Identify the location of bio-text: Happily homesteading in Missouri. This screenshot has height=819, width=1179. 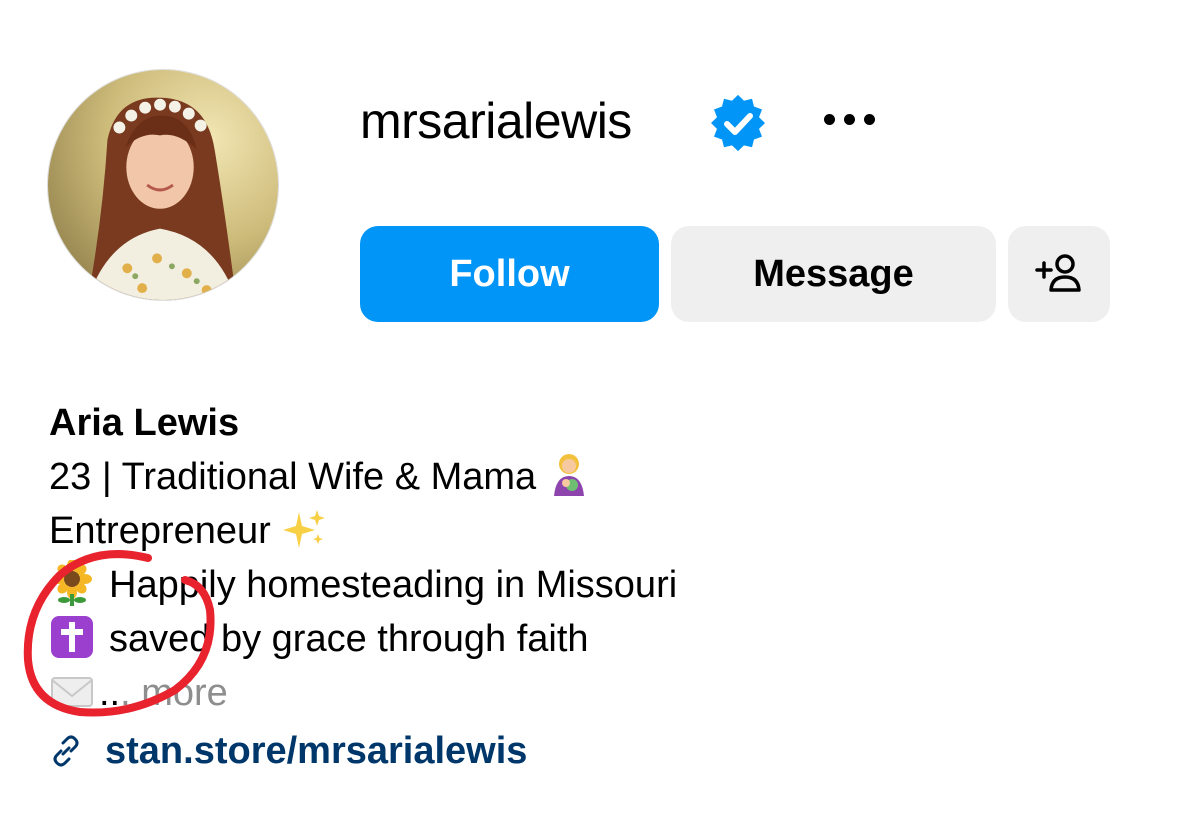
(393, 585).